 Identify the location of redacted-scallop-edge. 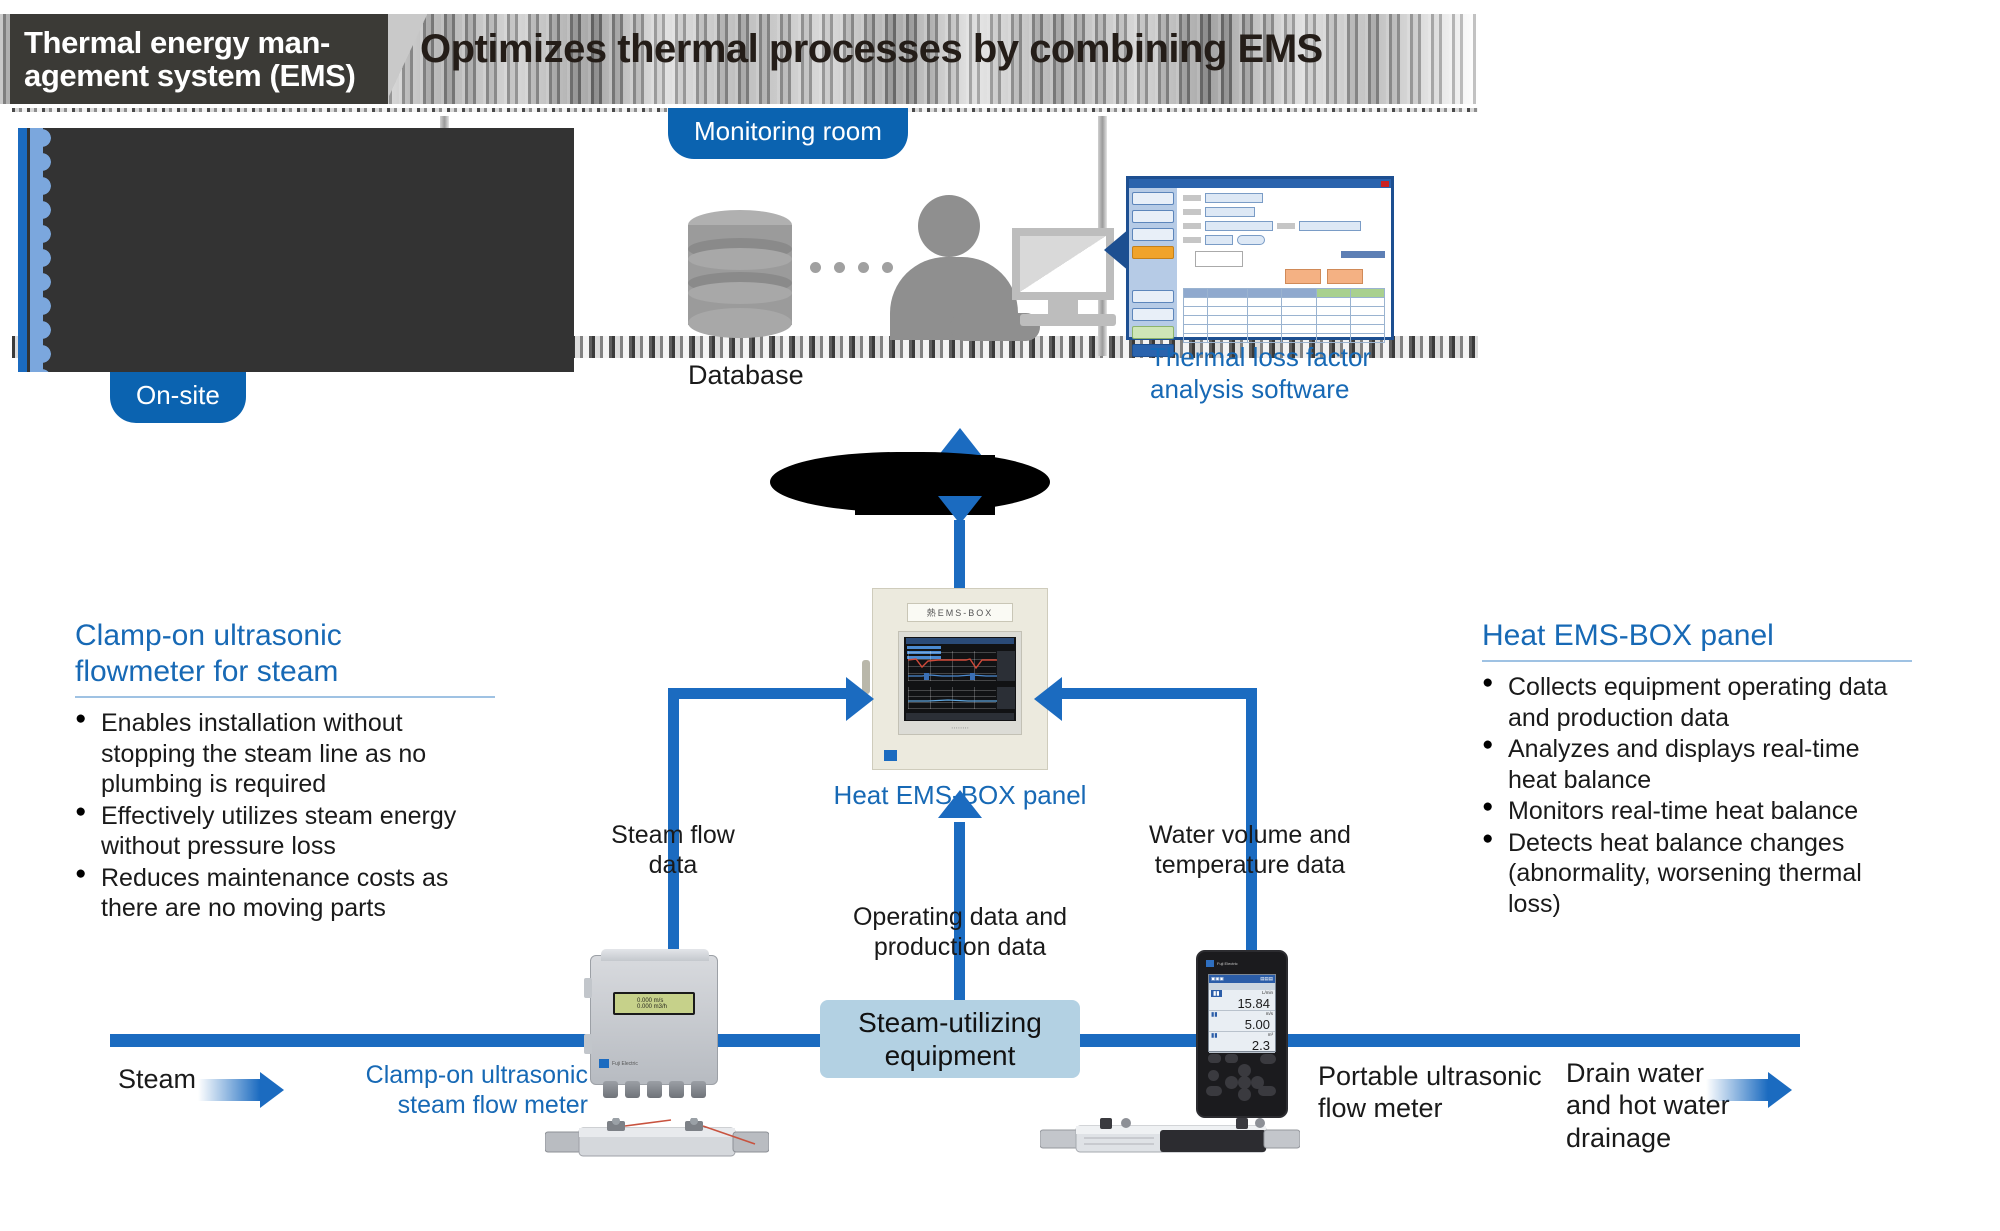
(49, 250).